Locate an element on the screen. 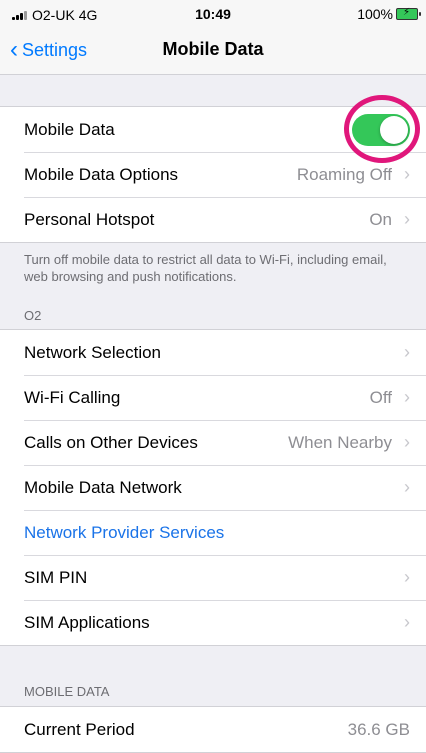  personal-hotspot-label: Personal Hotspot is located at coordinates (89, 219).